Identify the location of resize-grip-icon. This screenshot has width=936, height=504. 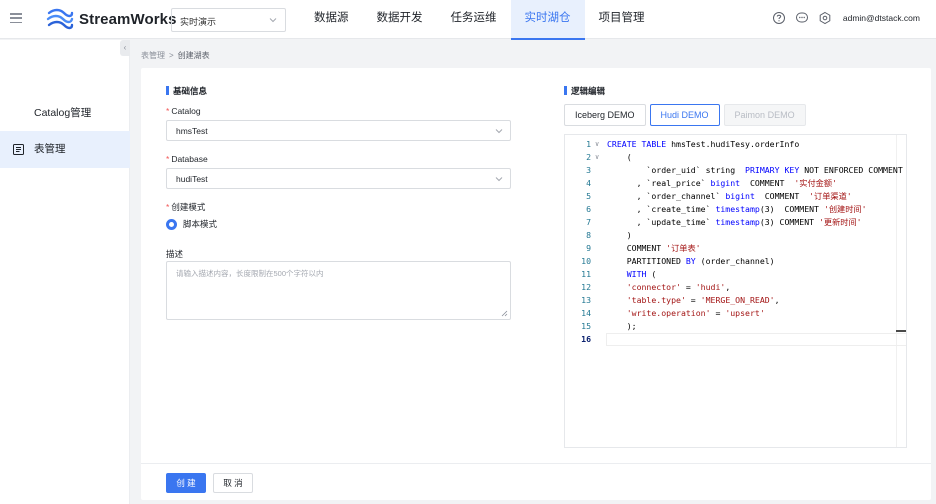
(504, 313).